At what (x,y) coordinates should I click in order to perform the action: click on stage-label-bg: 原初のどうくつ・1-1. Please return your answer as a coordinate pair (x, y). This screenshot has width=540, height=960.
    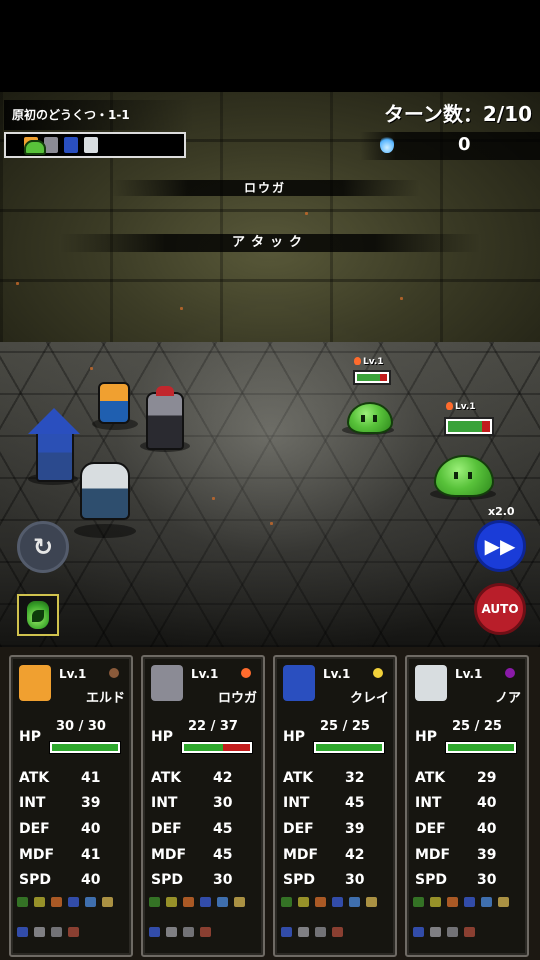
    Looking at the image, I should click on (99, 115).